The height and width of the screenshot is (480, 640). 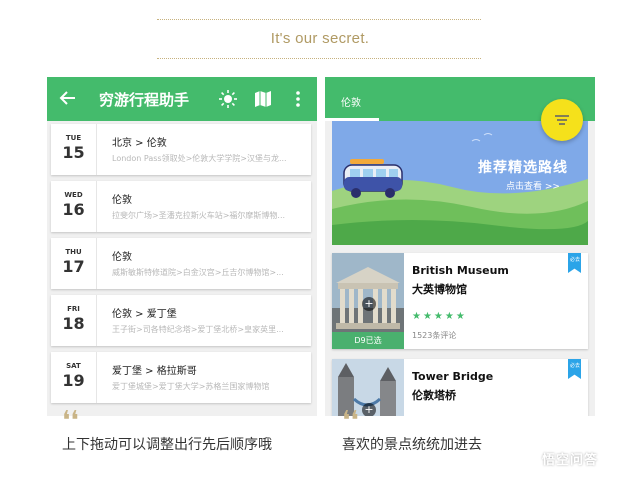 What do you see at coordinates (412, 445) in the screenshot?
I see `right-caption: 喜欢的景点统统加进去` at bounding box center [412, 445].